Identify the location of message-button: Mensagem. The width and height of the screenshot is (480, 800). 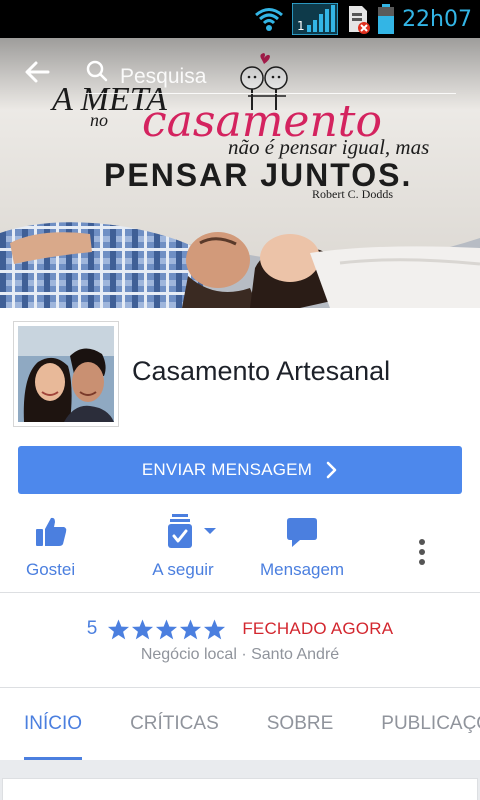
(302, 545).